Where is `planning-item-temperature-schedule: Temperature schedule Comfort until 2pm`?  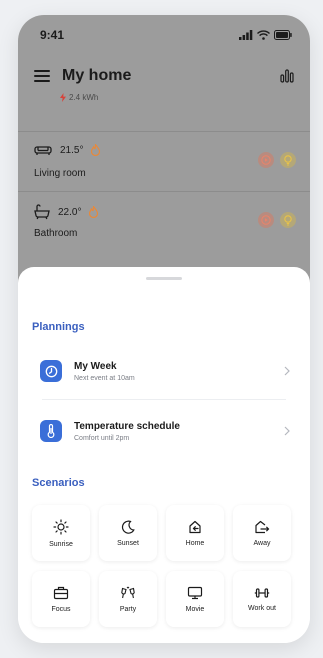
planning-item-temperature-schedule: Temperature schedule Comfort until 2pm is located at coordinates (164, 431).